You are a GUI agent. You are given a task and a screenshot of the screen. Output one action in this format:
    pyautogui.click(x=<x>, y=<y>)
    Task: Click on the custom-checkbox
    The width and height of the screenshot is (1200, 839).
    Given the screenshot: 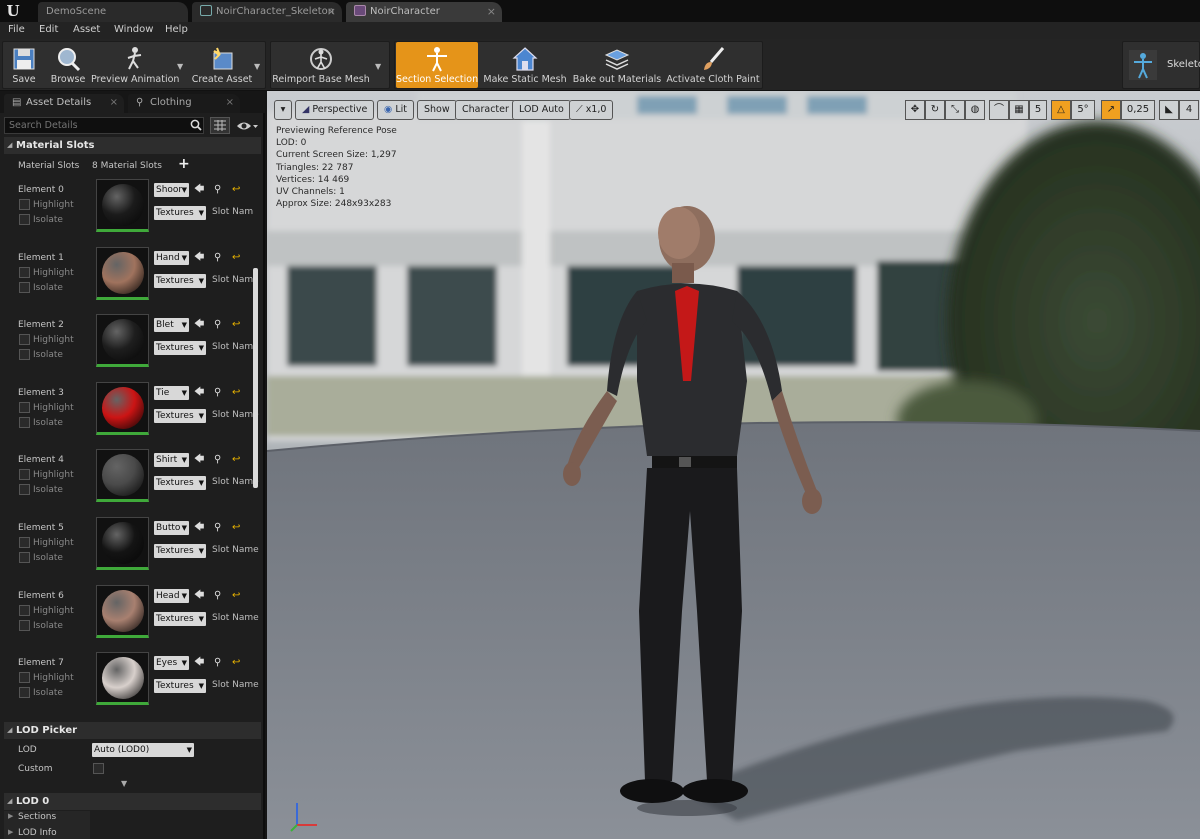 What is the action you would take?
    pyautogui.click(x=98, y=768)
    